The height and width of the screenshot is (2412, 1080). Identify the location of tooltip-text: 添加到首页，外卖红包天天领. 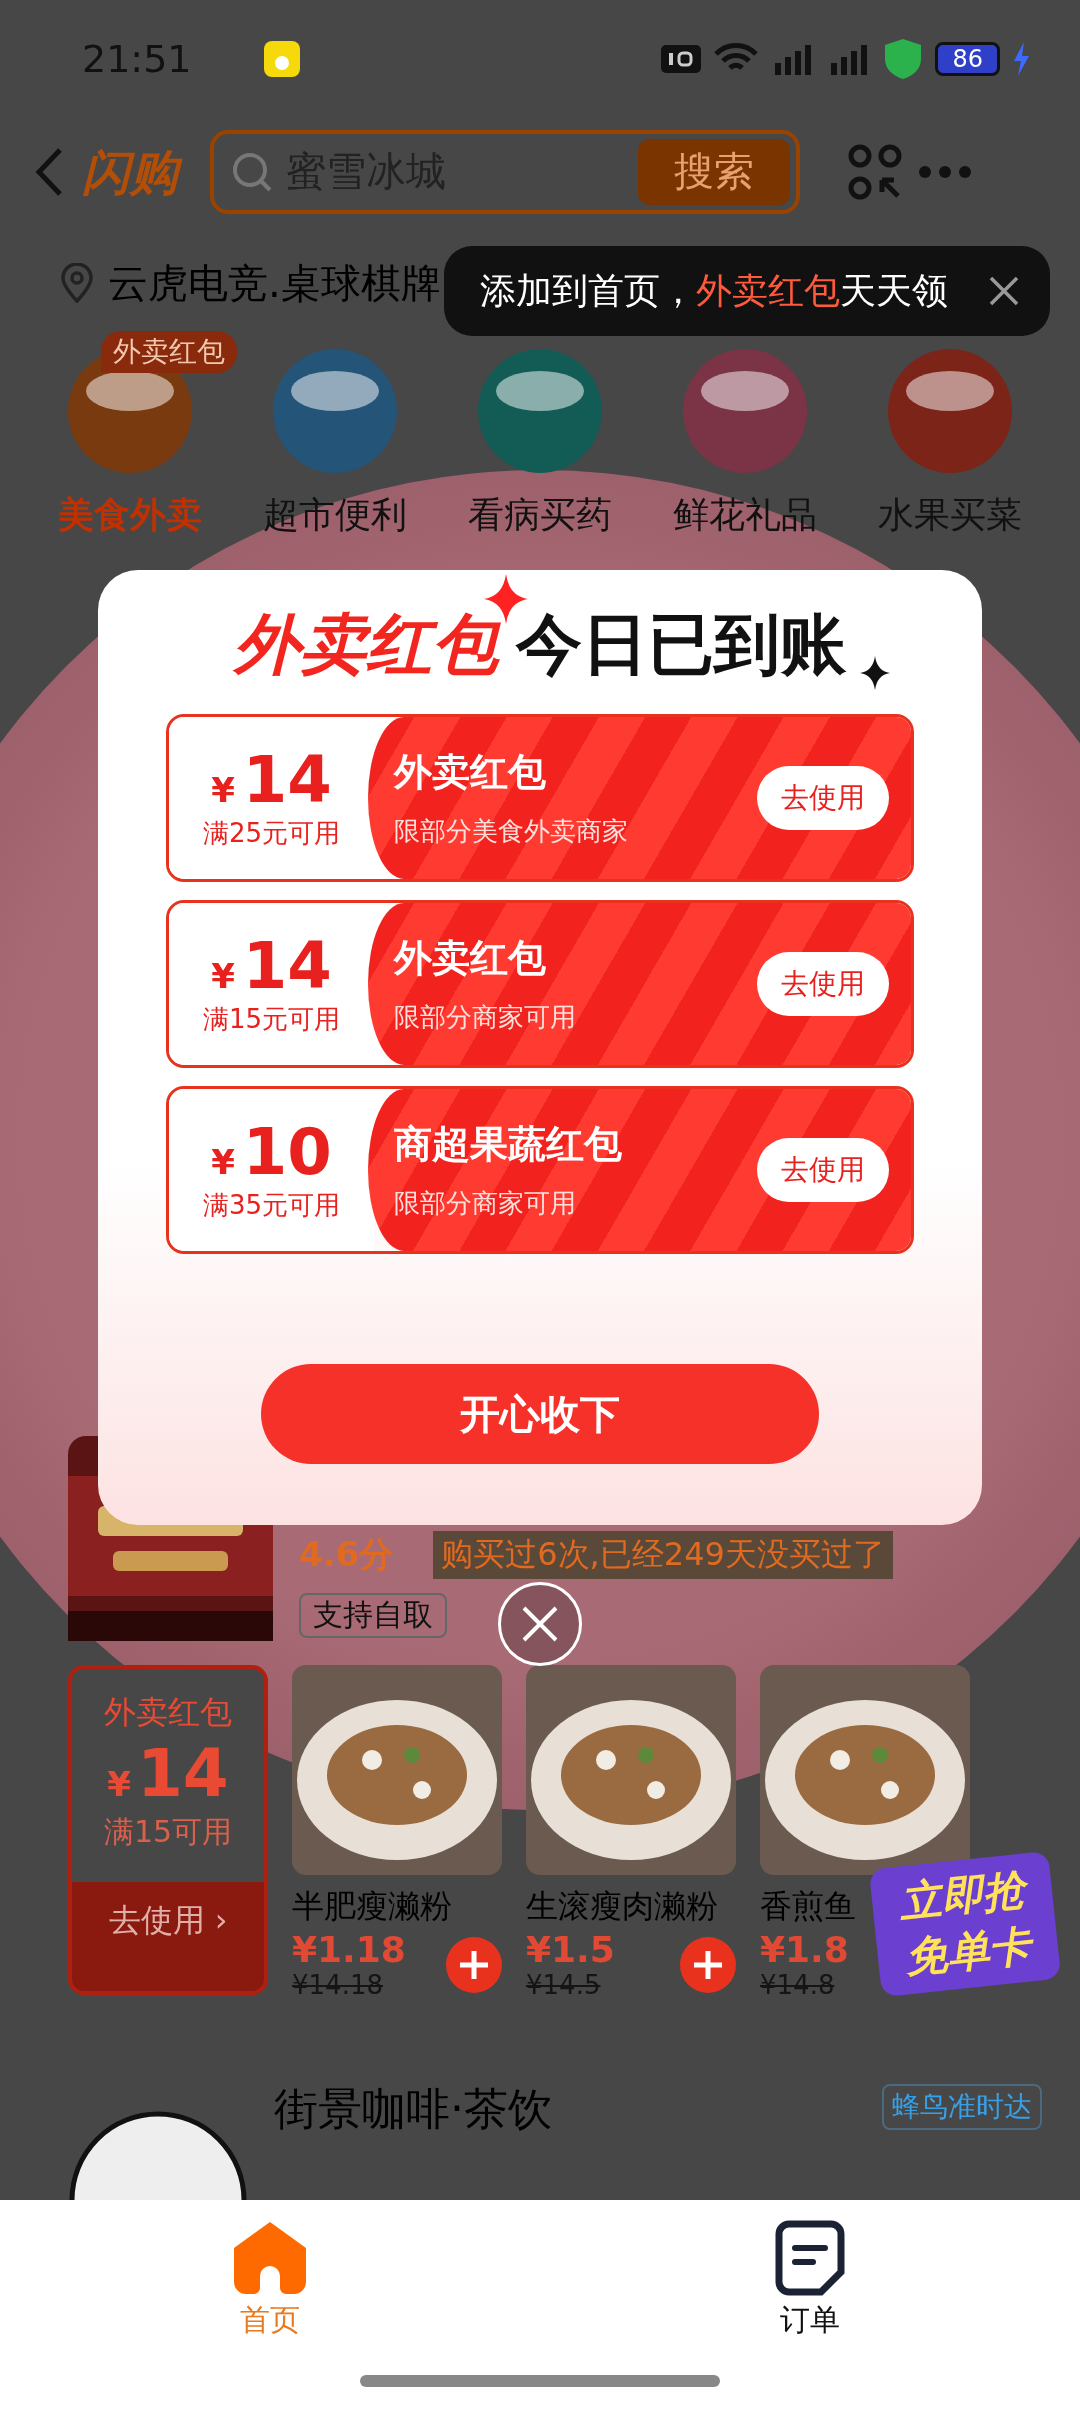
(714, 290).